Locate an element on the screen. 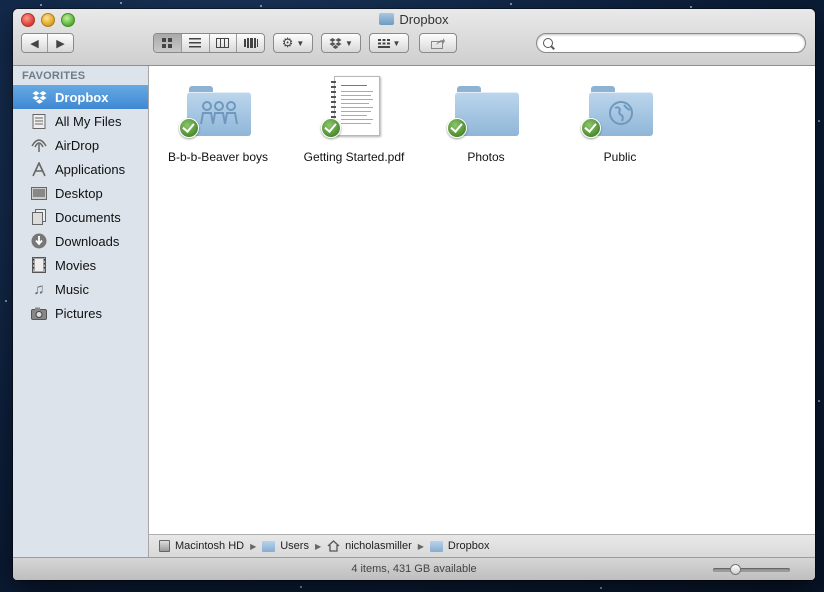 The image size is (824, 592). action-menu-button: ⚙ ▼ is located at coordinates (293, 43).